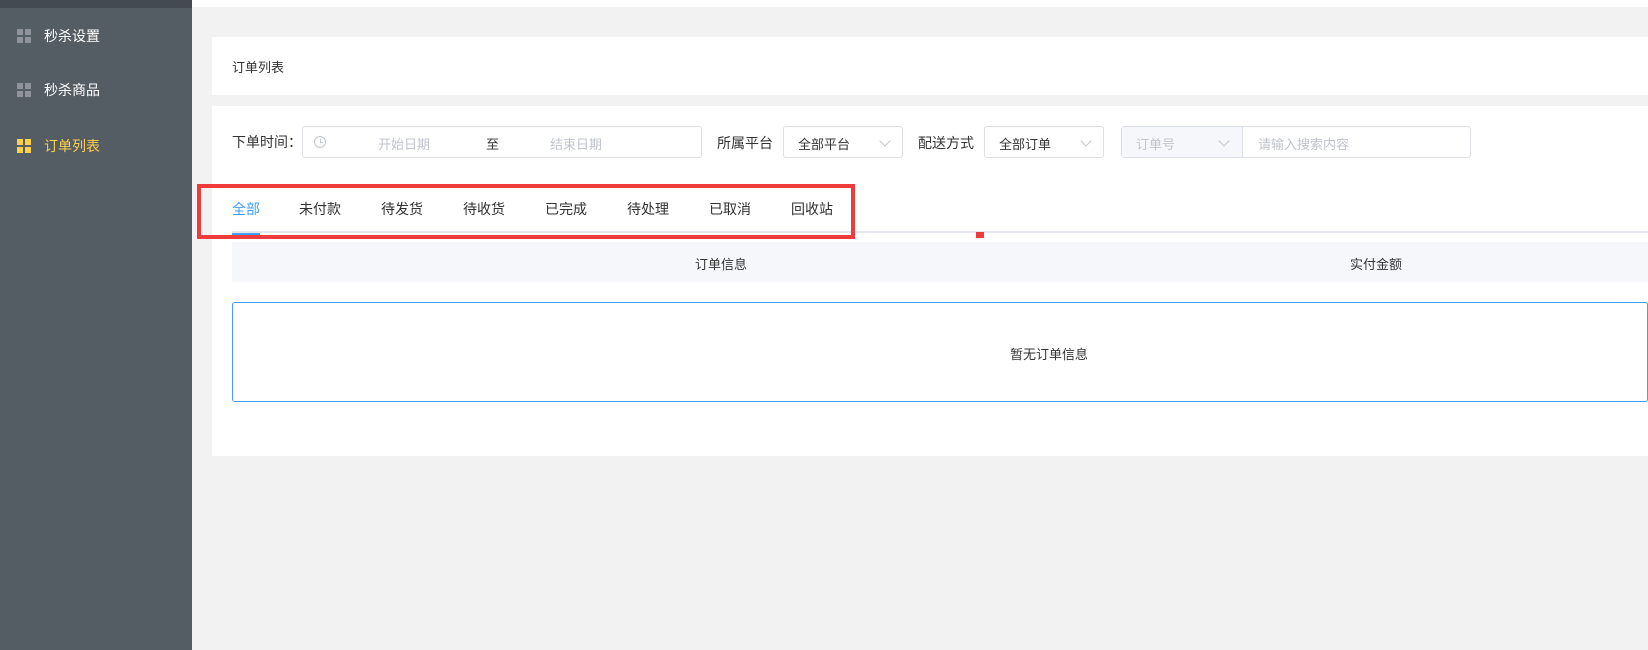 The height and width of the screenshot is (650, 1648). What do you see at coordinates (72, 147) in the screenshot?
I see `sidebar-item-label: 订单列表` at bounding box center [72, 147].